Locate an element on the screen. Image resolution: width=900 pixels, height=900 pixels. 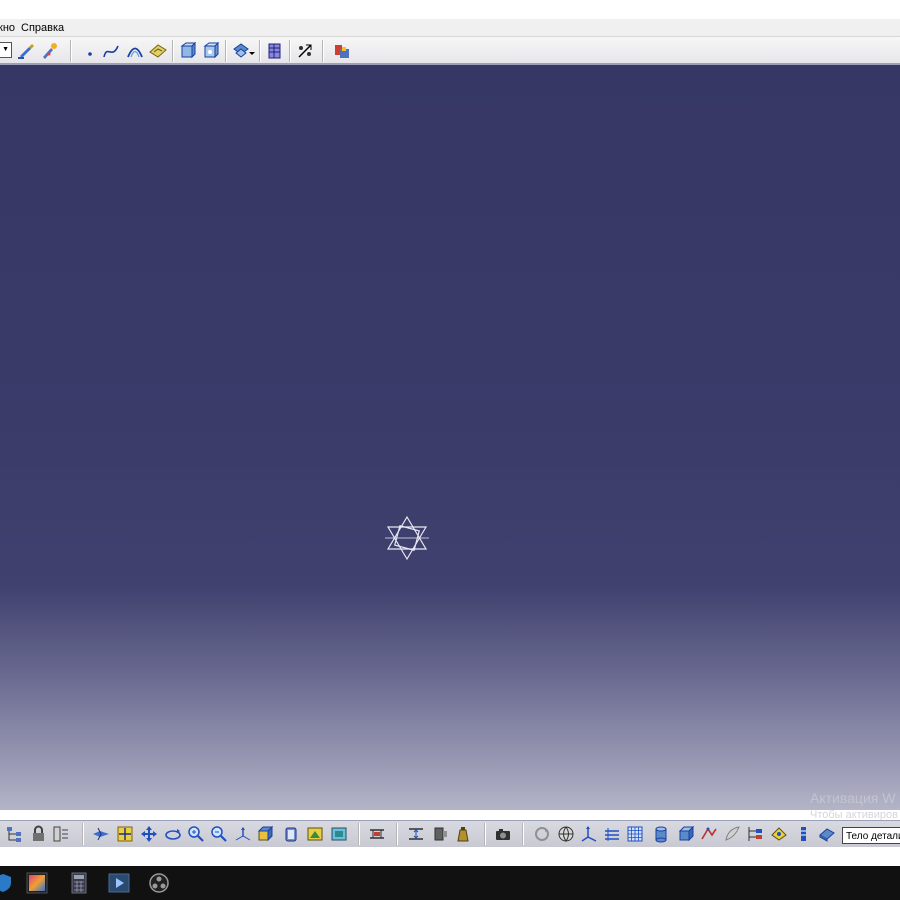
work-object-icon is located at coordinates (827, 834).